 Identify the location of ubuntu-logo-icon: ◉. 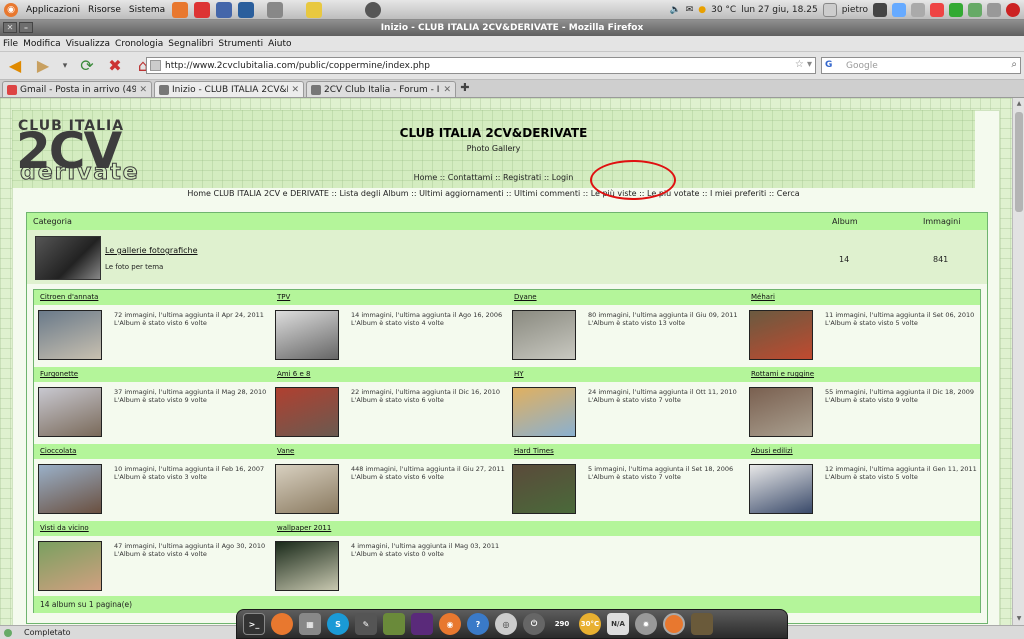
(11, 9).